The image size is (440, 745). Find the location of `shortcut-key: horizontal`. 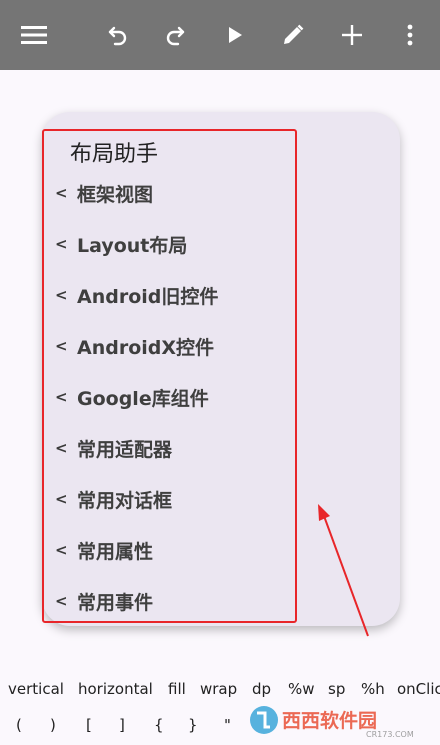

shortcut-key: horizontal is located at coordinates (115, 689).